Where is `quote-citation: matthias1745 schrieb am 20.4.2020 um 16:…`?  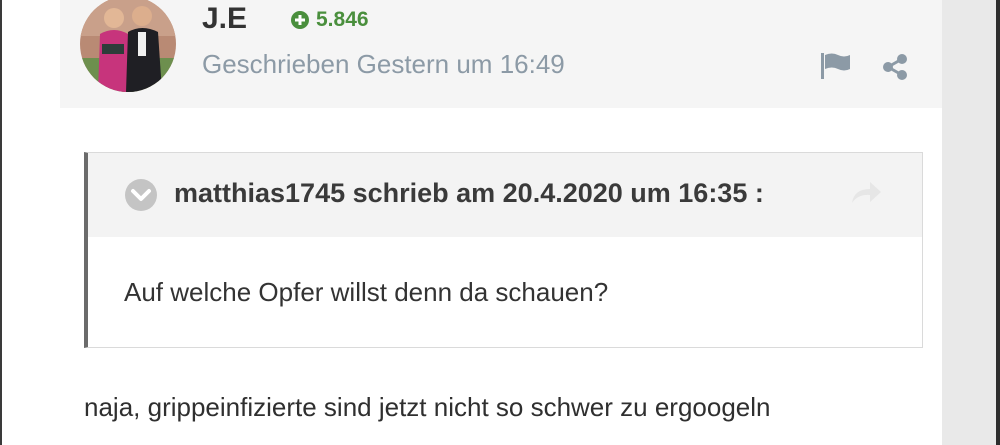 quote-citation: matthias1745 schrieb am 20.4.2020 um 16:… is located at coordinates (469, 193).